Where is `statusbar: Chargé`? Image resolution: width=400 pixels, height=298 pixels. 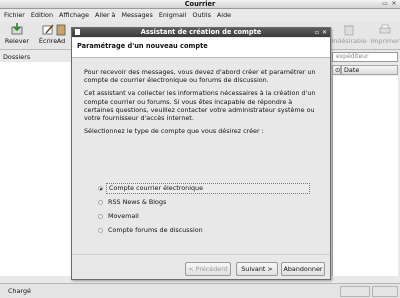
statusbar: Chargé is located at coordinates (200, 290).